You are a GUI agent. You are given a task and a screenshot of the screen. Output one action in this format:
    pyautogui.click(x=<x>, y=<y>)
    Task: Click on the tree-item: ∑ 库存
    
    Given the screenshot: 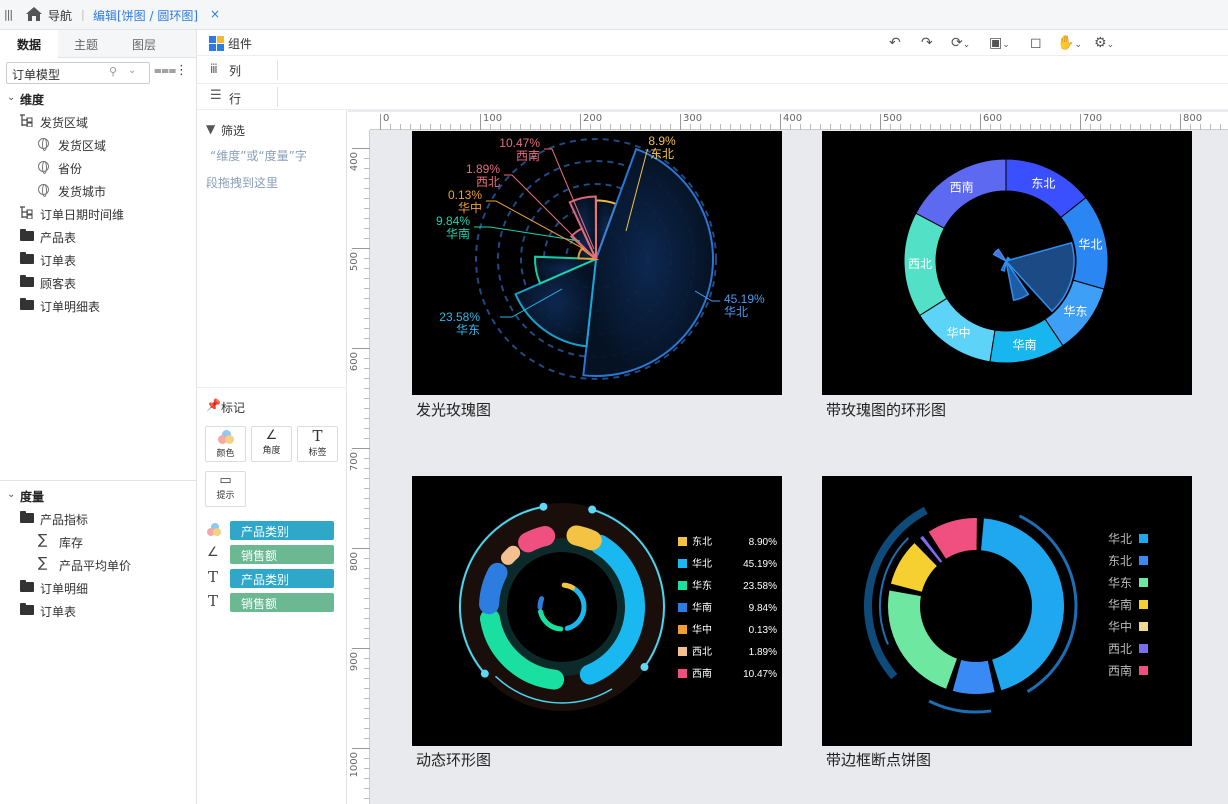 What is the action you would take?
    pyautogui.click(x=98, y=541)
    